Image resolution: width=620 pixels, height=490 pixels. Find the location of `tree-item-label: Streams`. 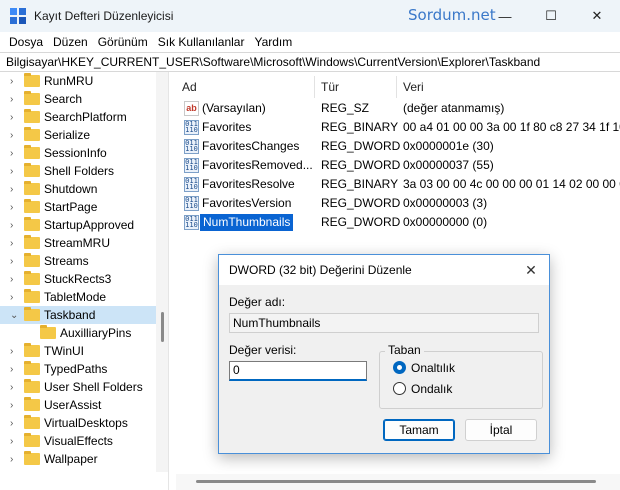

tree-item-label: Streams is located at coordinates (66, 261).